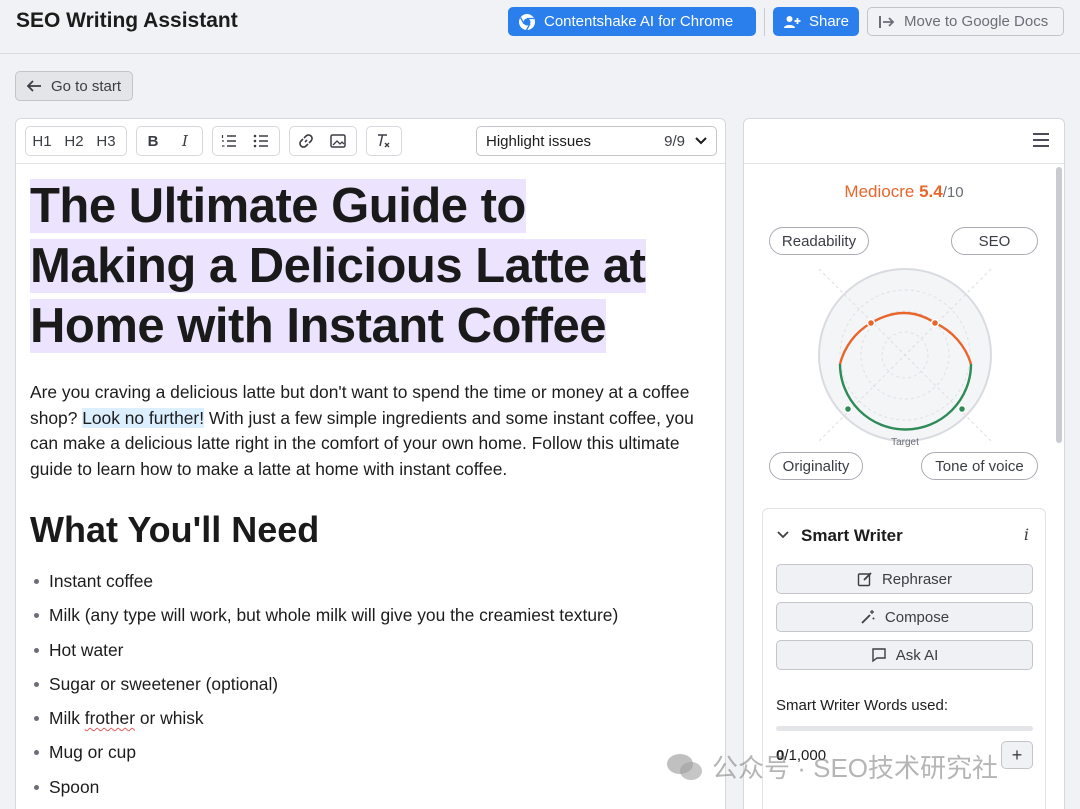 The height and width of the screenshot is (809, 1080). What do you see at coordinates (852, 535) in the screenshot?
I see `smart-writer-title: Smart Writer` at bounding box center [852, 535].